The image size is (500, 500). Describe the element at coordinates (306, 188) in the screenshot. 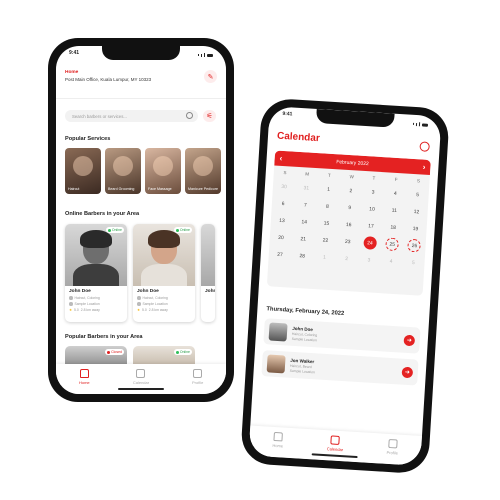

I see `calendar-day: 31` at that location.